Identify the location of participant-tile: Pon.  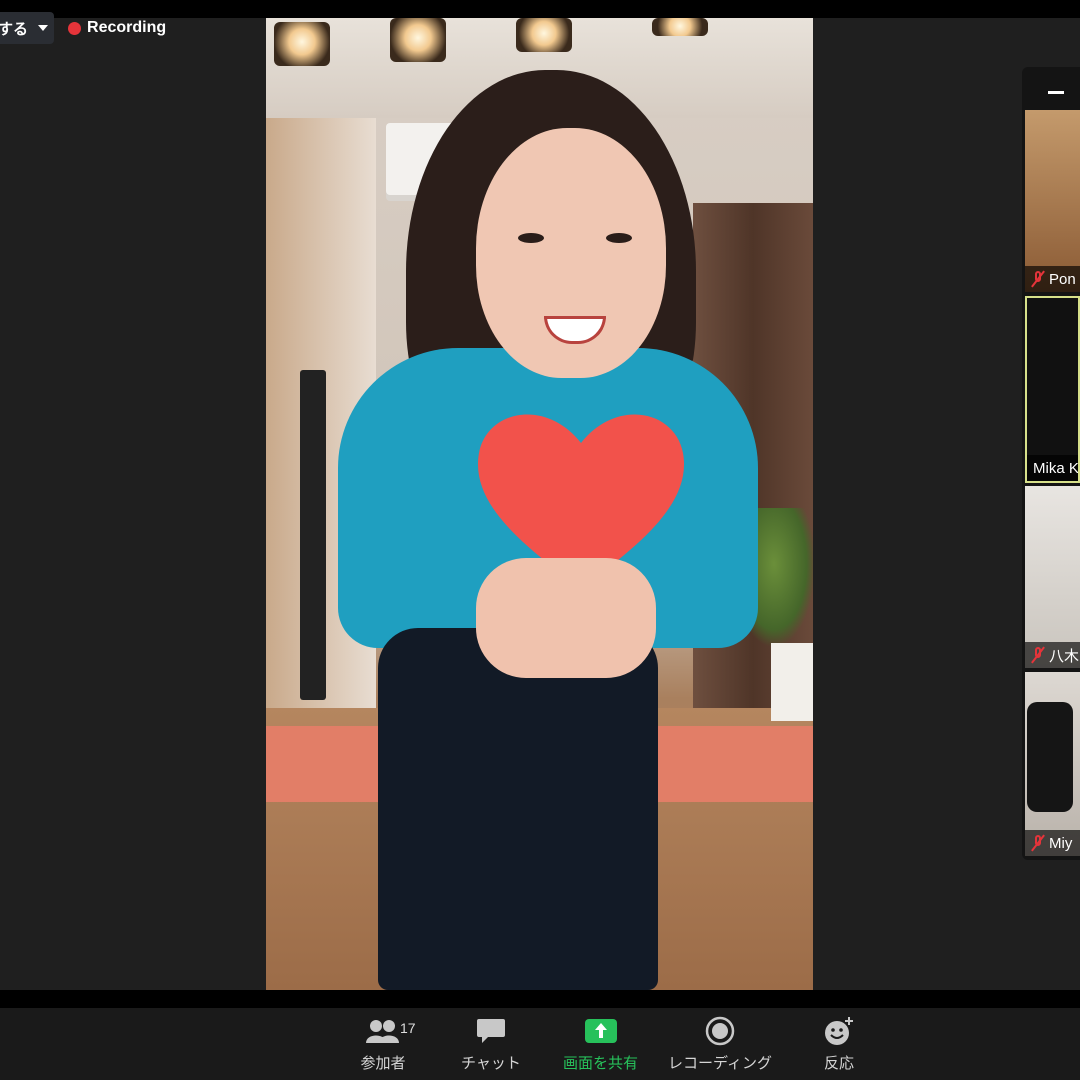
(1052, 201).